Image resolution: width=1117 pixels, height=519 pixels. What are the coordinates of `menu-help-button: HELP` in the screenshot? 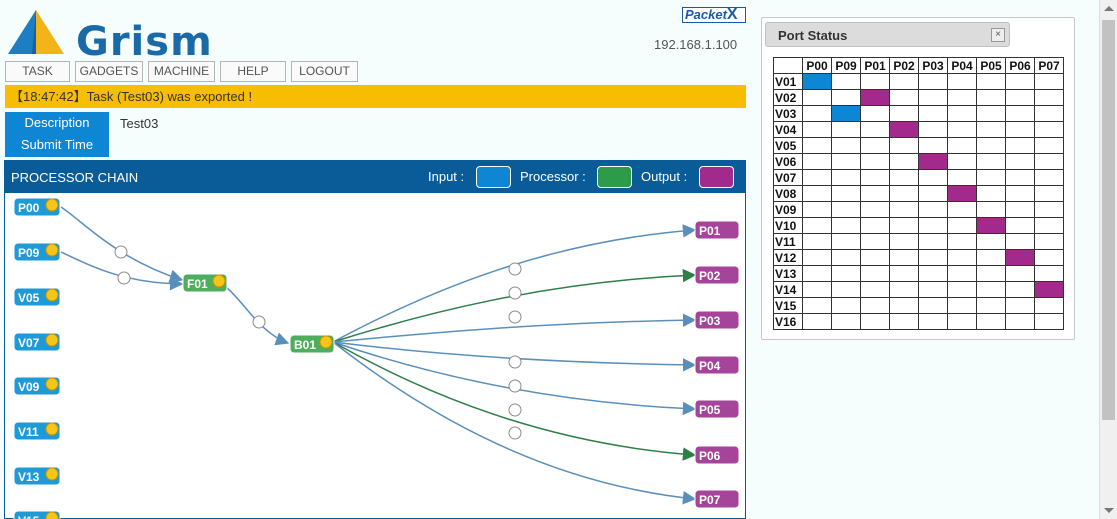 It's located at (253, 71).